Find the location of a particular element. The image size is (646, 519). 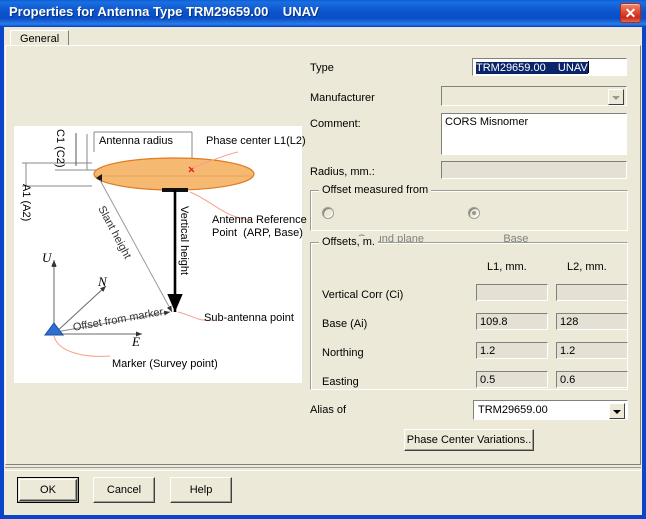

offsets-cell-l2: 1.2 is located at coordinates (592, 350).